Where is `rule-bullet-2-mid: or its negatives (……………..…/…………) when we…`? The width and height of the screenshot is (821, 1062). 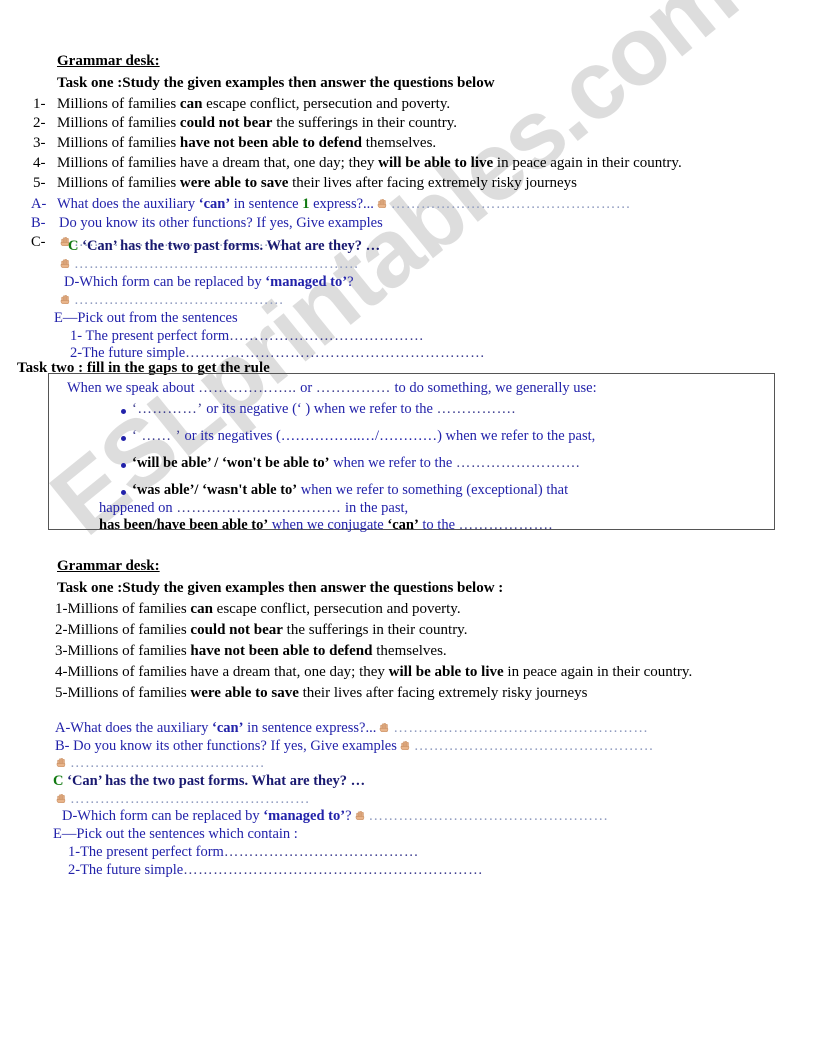
rule-bullet-2-mid: or its negatives (……………..…/…………) when we… is located at coordinates (388, 436).